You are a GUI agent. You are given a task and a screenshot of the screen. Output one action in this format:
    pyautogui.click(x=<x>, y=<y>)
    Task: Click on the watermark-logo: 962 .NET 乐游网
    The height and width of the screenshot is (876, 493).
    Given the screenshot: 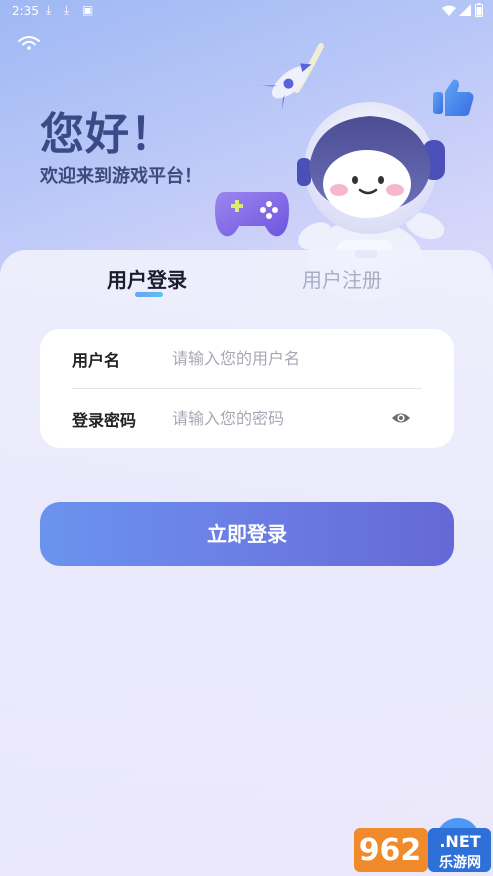 What is the action you would take?
    pyautogui.click(x=422, y=850)
    